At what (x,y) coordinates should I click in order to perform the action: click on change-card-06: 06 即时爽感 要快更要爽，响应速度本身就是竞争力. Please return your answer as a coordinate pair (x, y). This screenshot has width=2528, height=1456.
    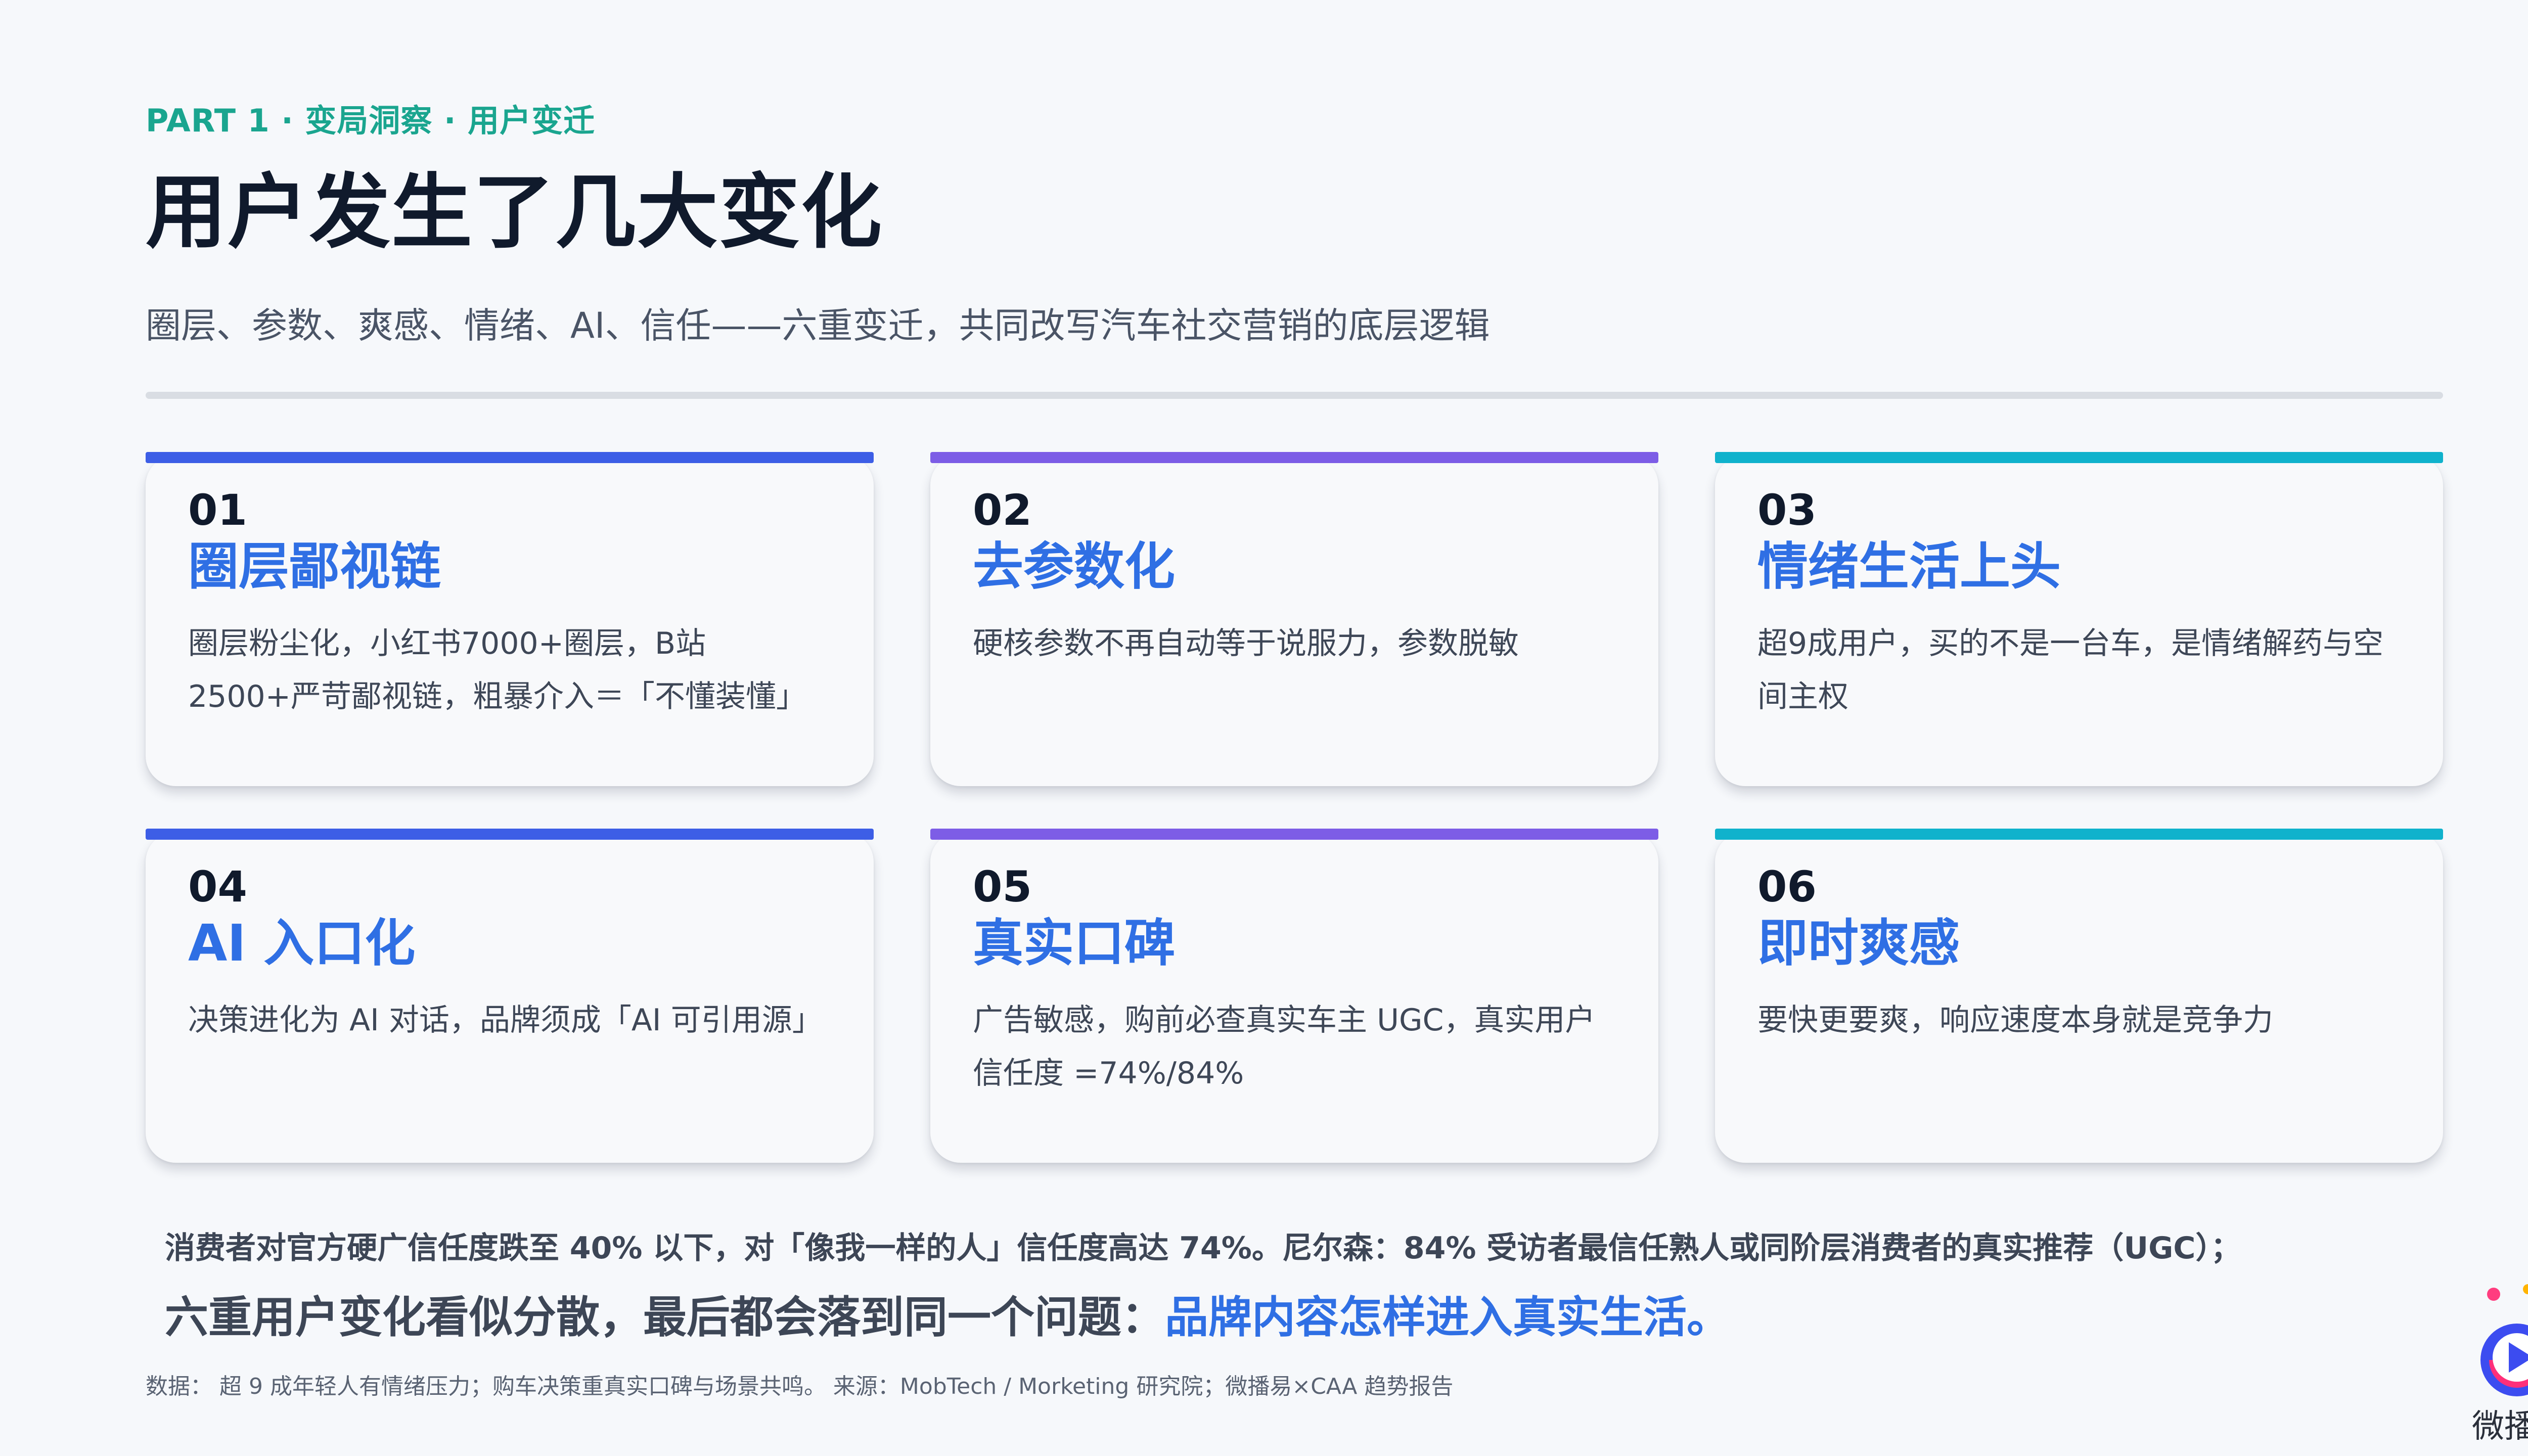
    Looking at the image, I should click on (2079, 996).